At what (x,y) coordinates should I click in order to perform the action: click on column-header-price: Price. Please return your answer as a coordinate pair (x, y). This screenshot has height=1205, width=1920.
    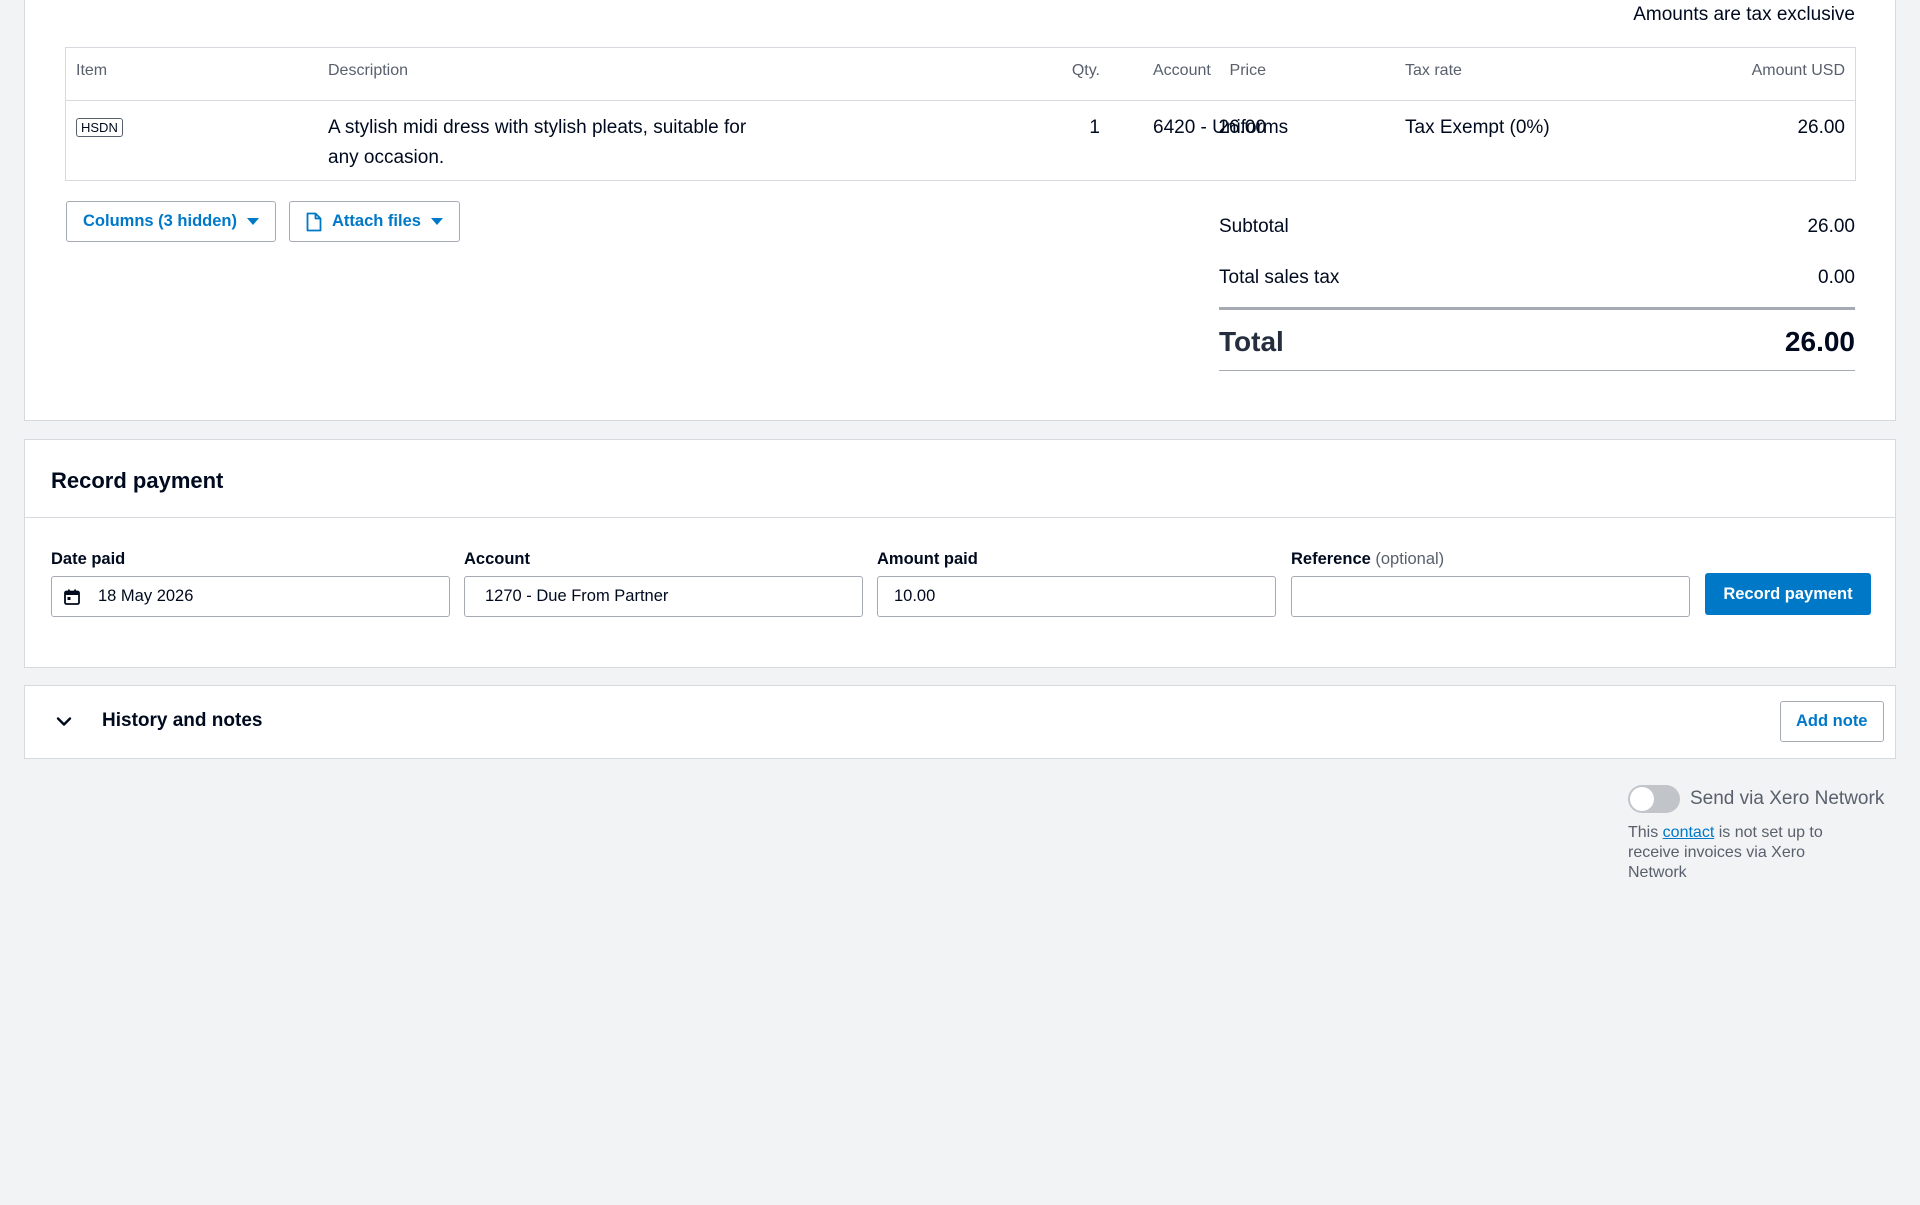
    Looking at the image, I should click on (1247, 70).